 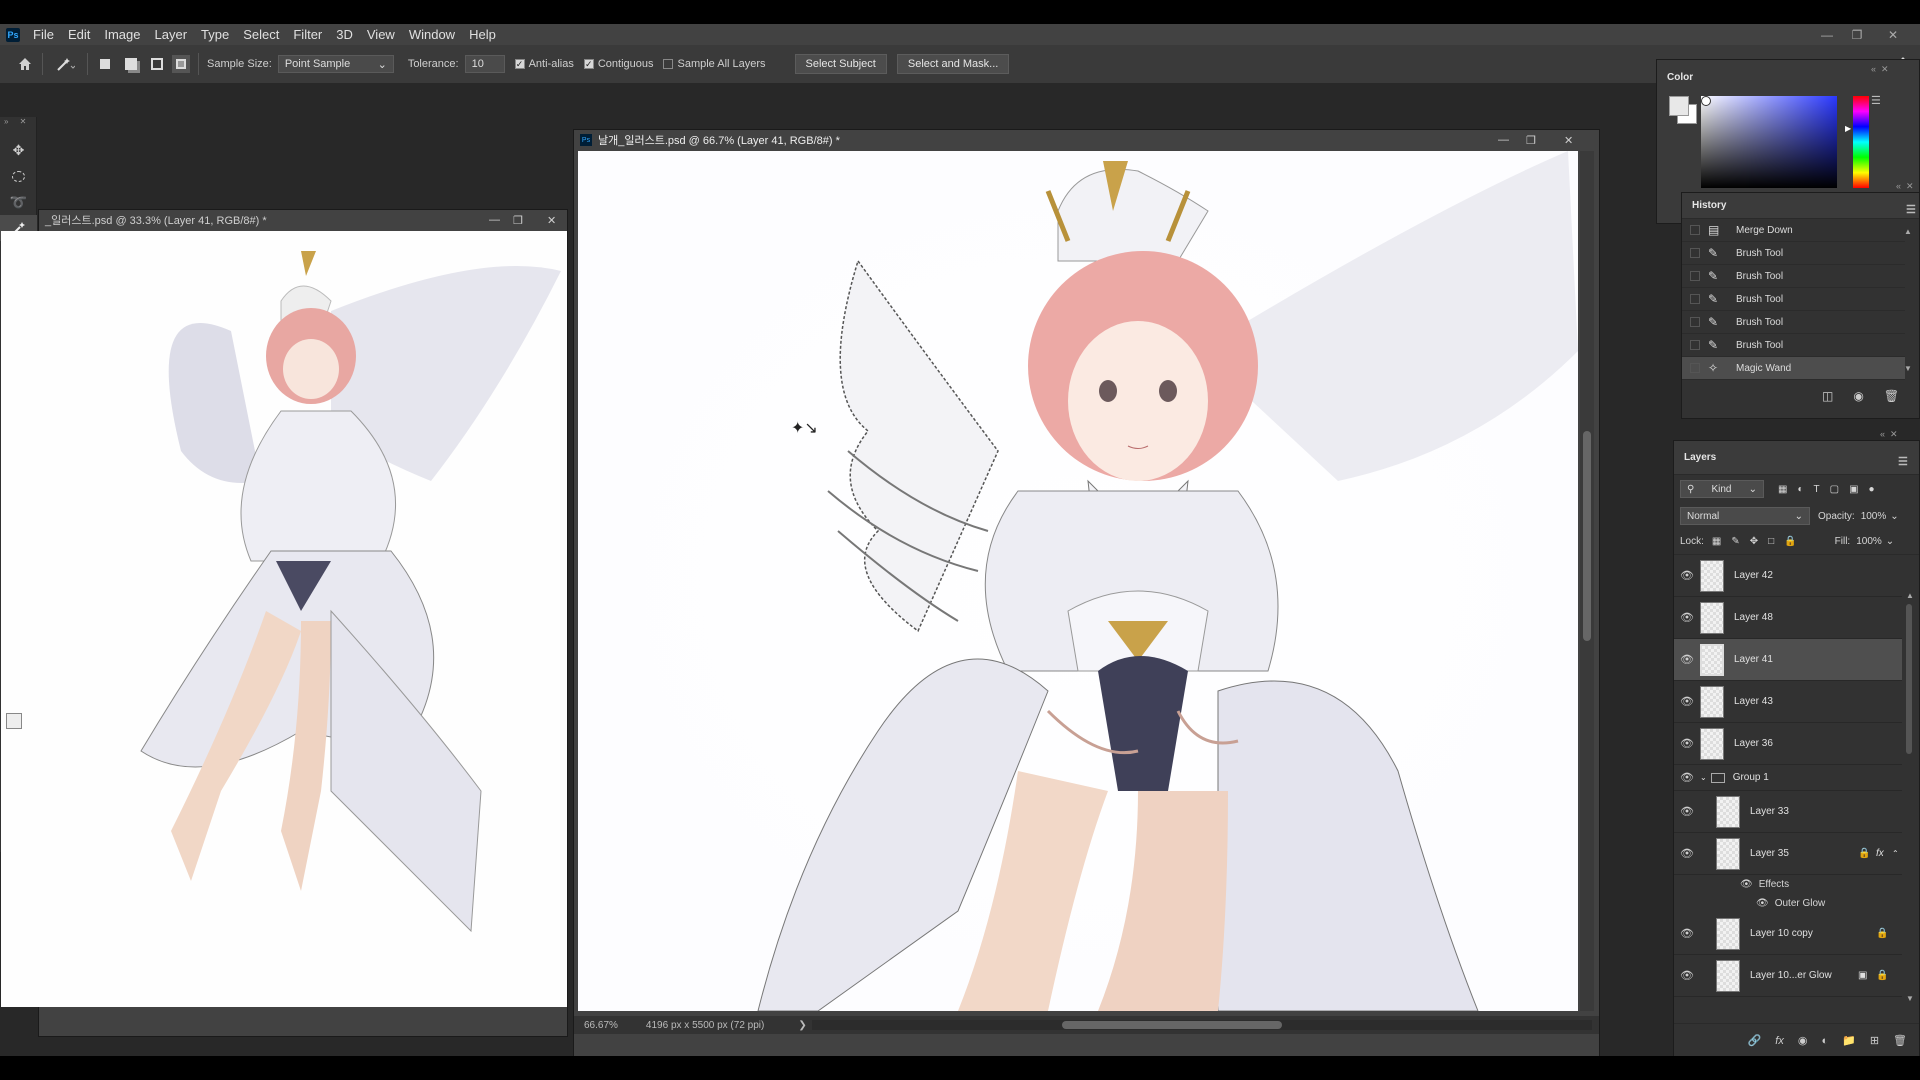 What do you see at coordinates (1853, 489) in the screenshot?
I see `smart-object-filter-icon: ▣` at bounding box center [1853, 489].